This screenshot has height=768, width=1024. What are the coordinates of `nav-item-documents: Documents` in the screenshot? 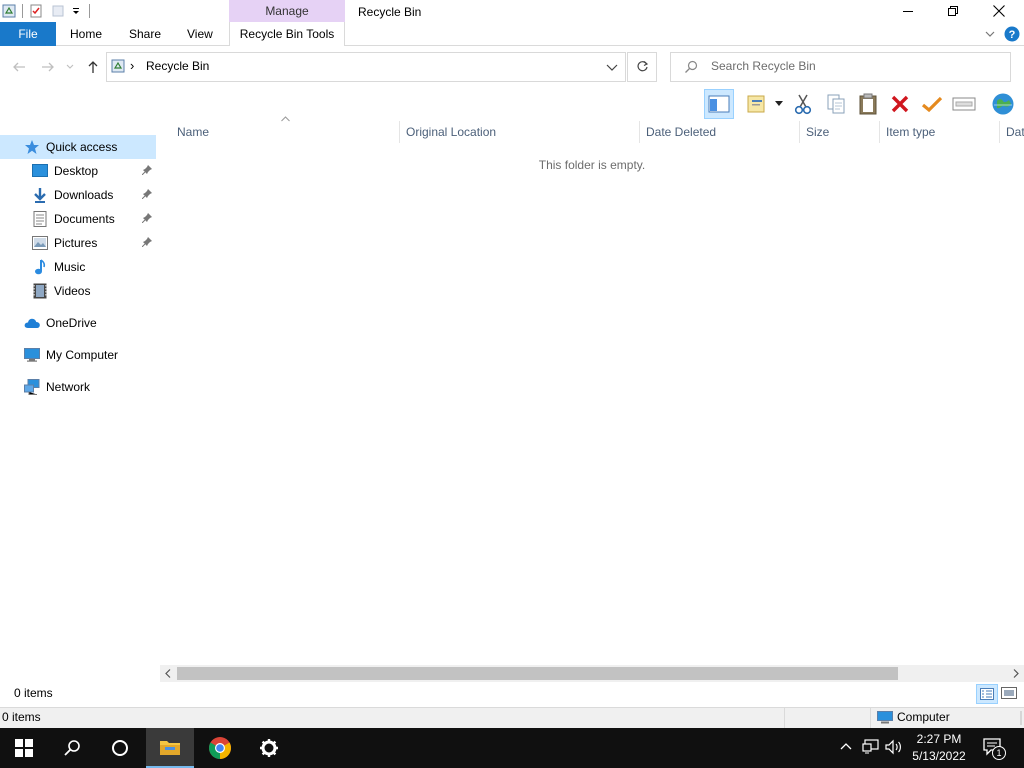 It's located at (78, 219).